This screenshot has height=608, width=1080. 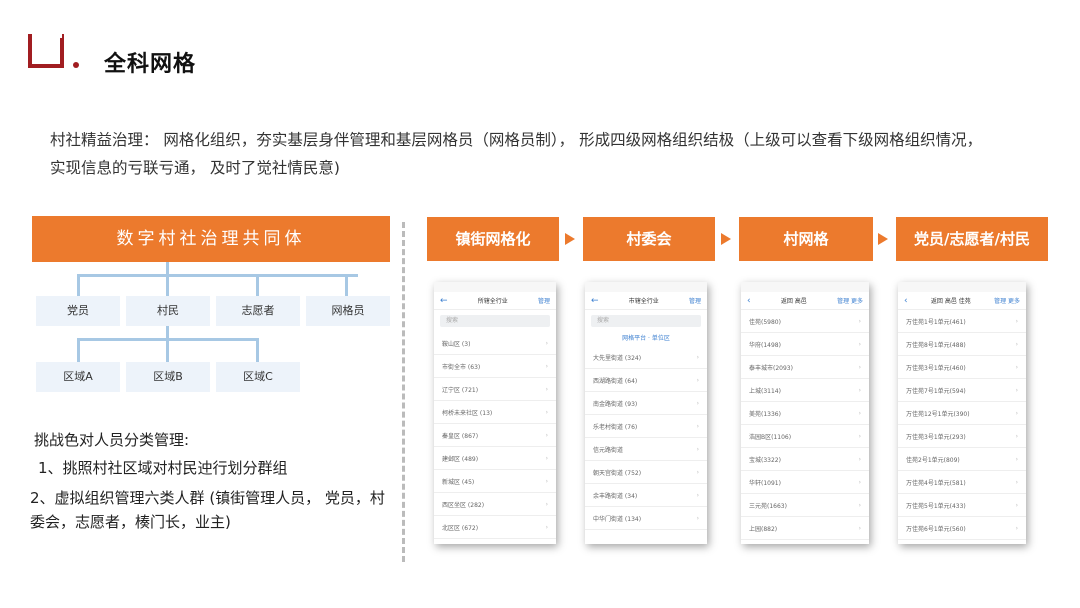 What do you see at coordinates (805, 542) in the screenshot?
I see `list-item: 福地(576)›` at bounding box center [805, 542].